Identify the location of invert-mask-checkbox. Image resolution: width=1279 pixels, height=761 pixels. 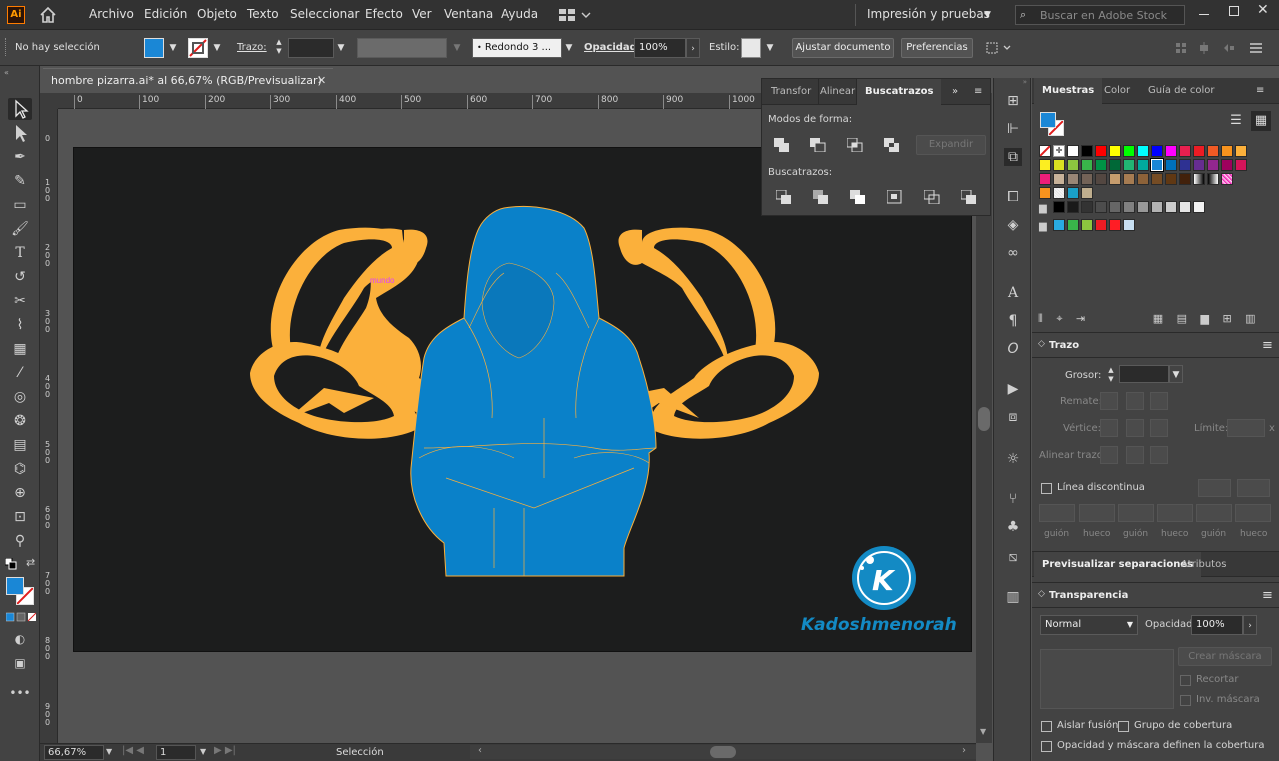
(1185, 700).